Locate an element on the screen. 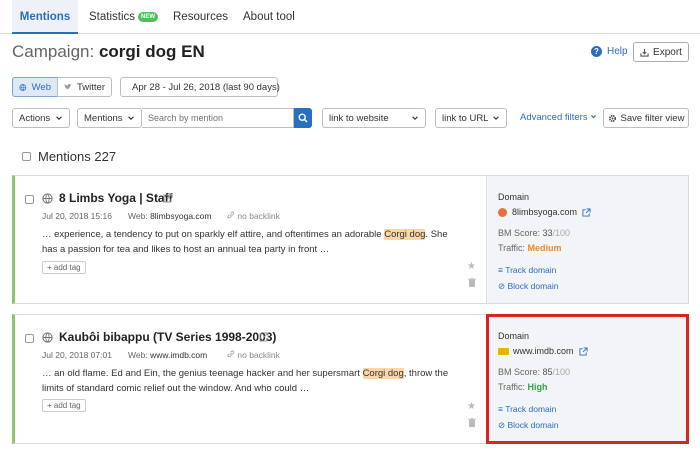 This screenshot has height=450, width=700. highlight-annotation-box is located at coordinates (587, 379).